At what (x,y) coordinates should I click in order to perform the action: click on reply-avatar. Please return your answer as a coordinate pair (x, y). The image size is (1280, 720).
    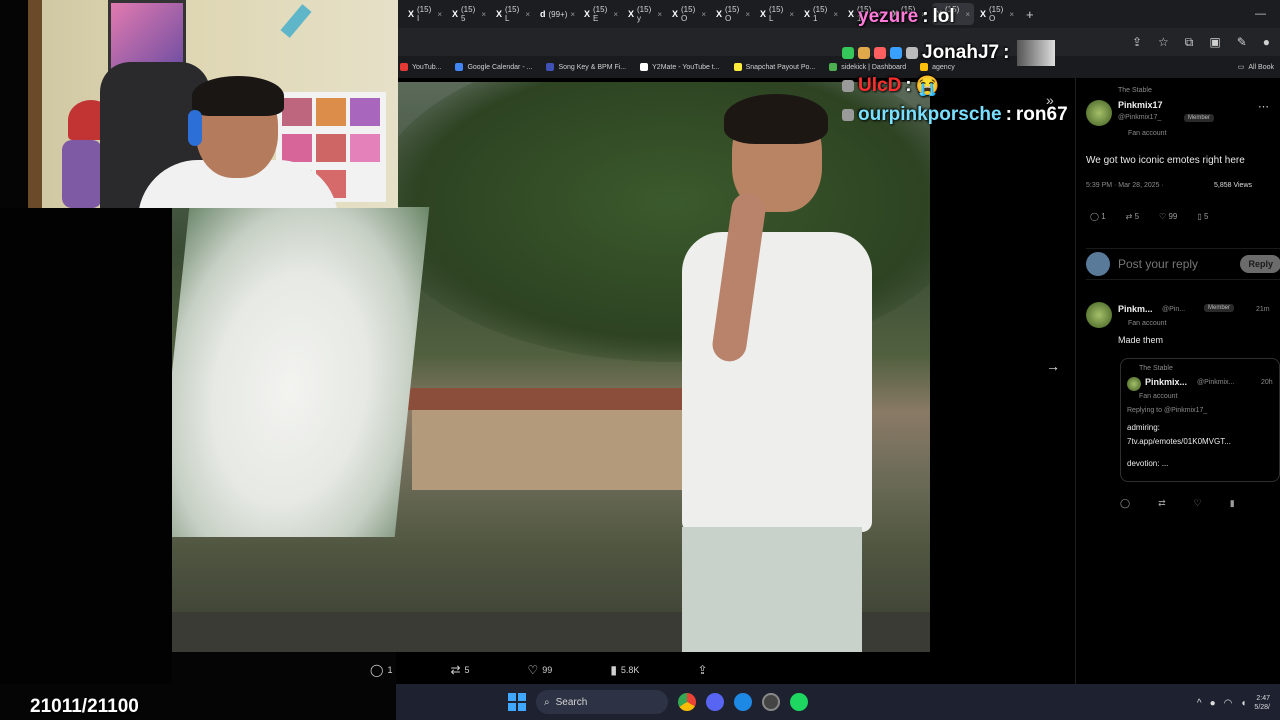
    Looking at the image, I should click on (1099, 315).